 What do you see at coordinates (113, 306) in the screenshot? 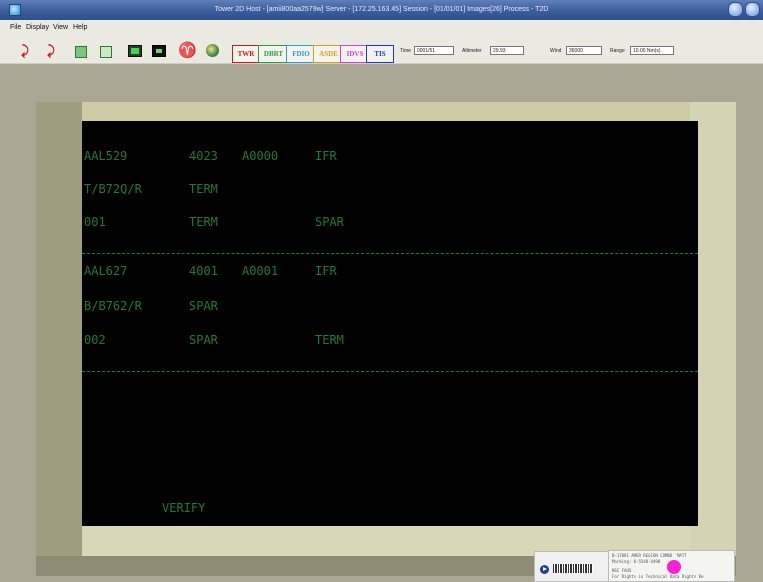
I see `aircraft-type: B/B762/R` at bounding box center [113, 306].